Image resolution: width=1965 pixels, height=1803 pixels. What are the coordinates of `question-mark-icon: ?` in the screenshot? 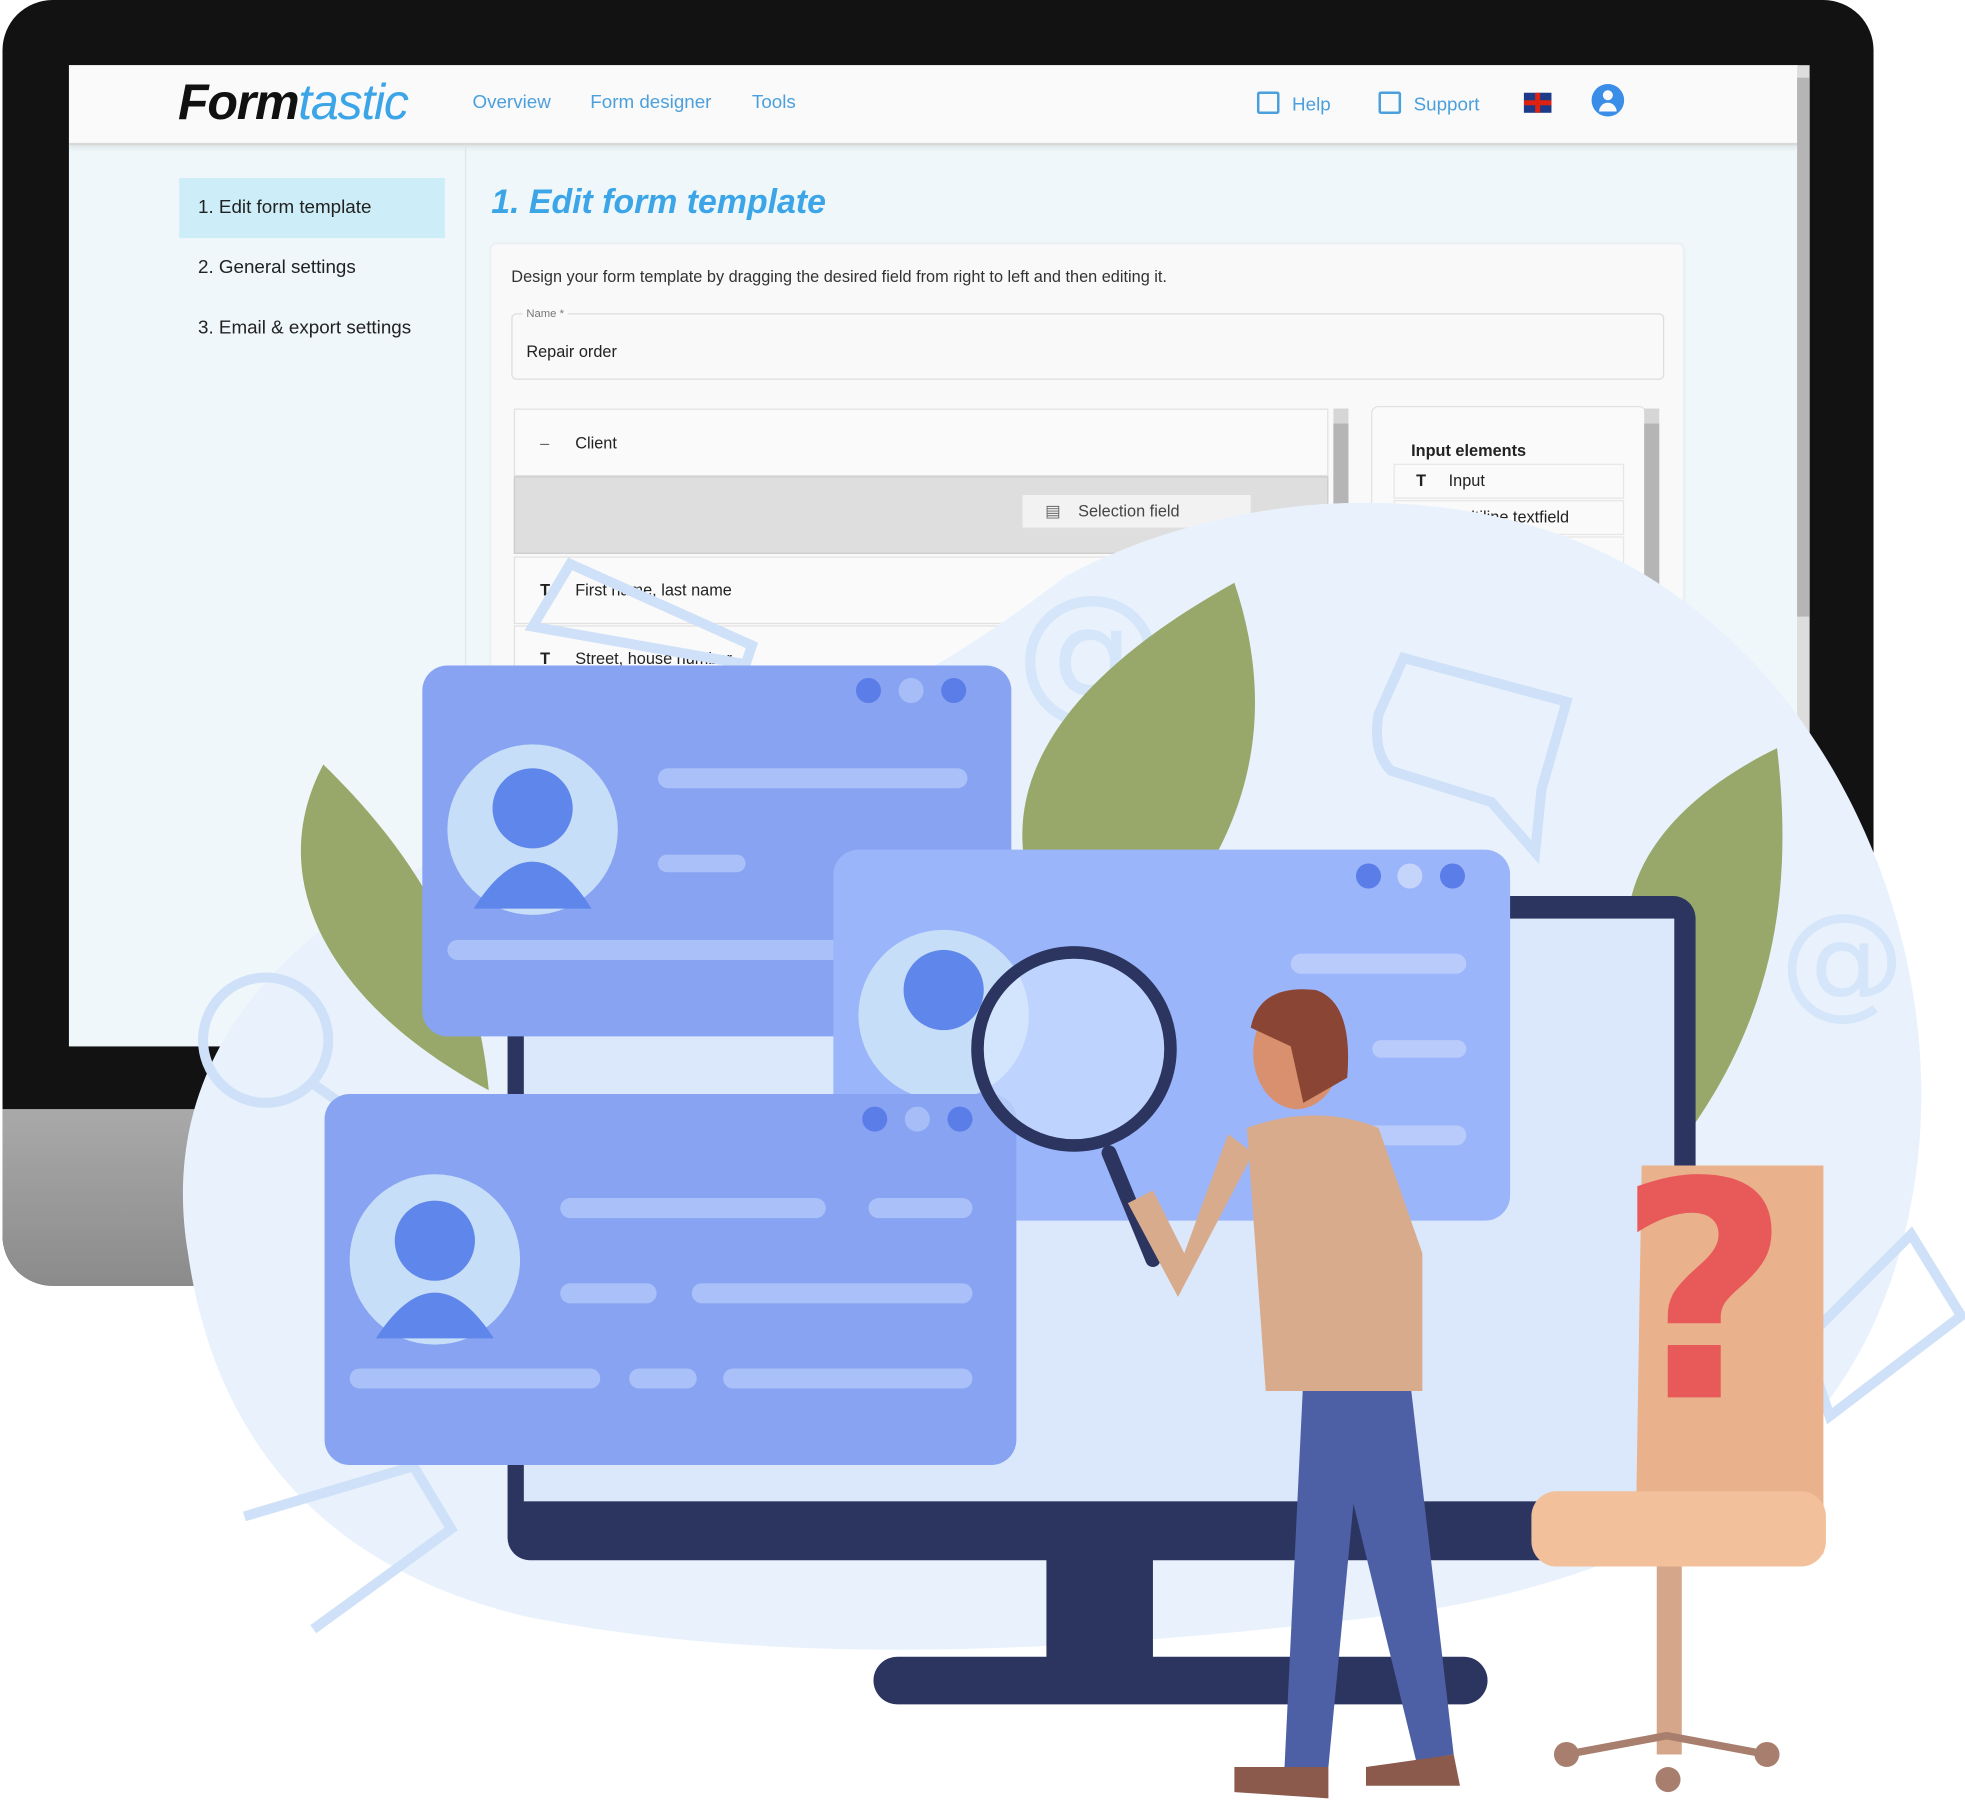 It's located at (1704, 1293).